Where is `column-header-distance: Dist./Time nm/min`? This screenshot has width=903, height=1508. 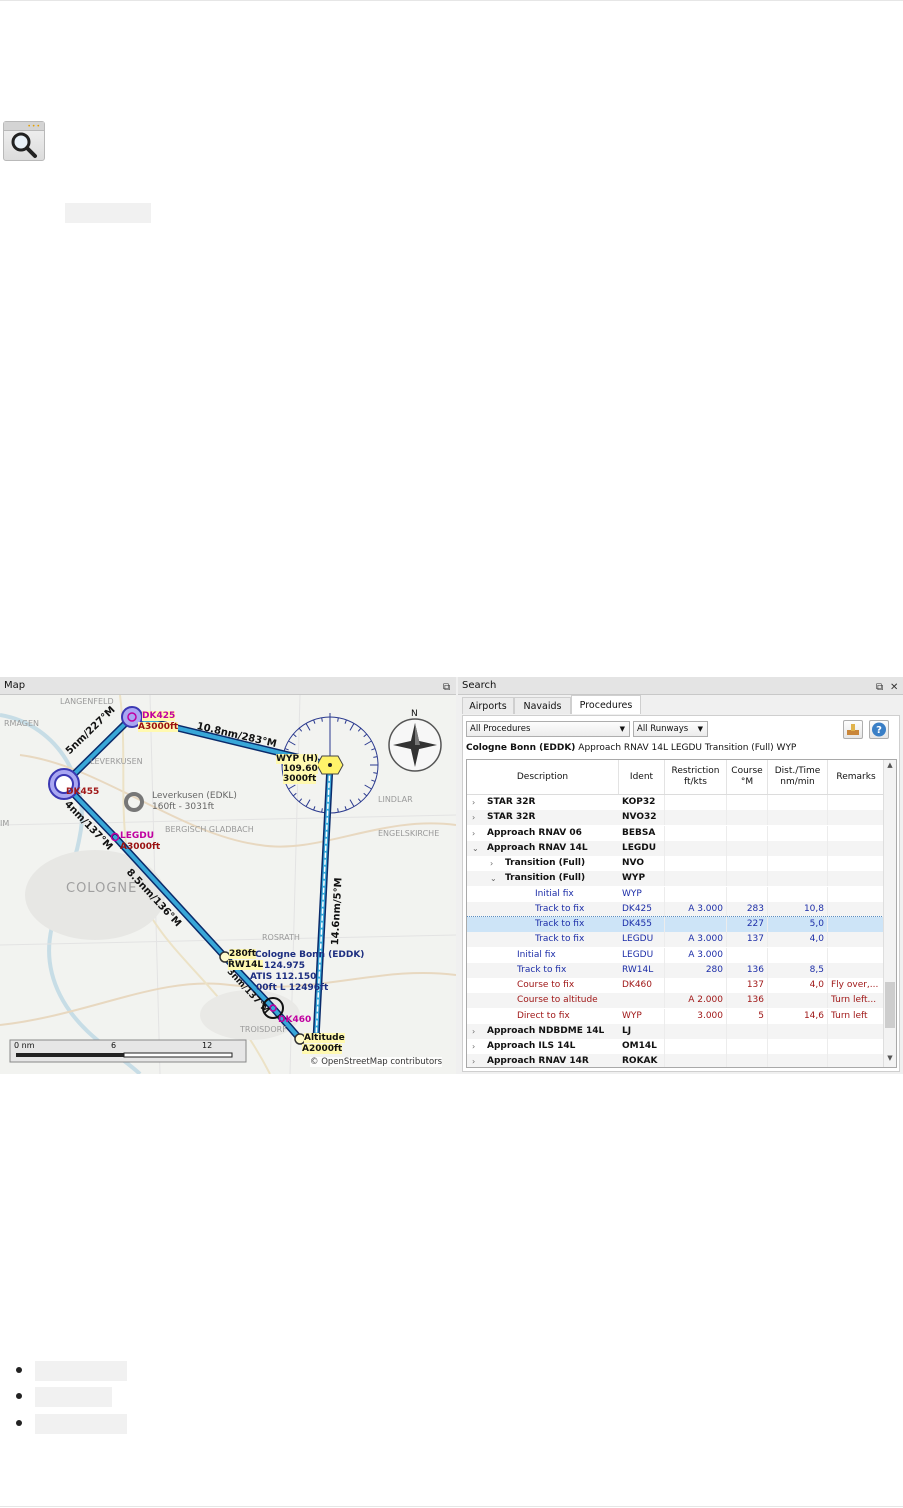
column-header-distance: Dist./Time nm/min is located at coordinates (798, 777).